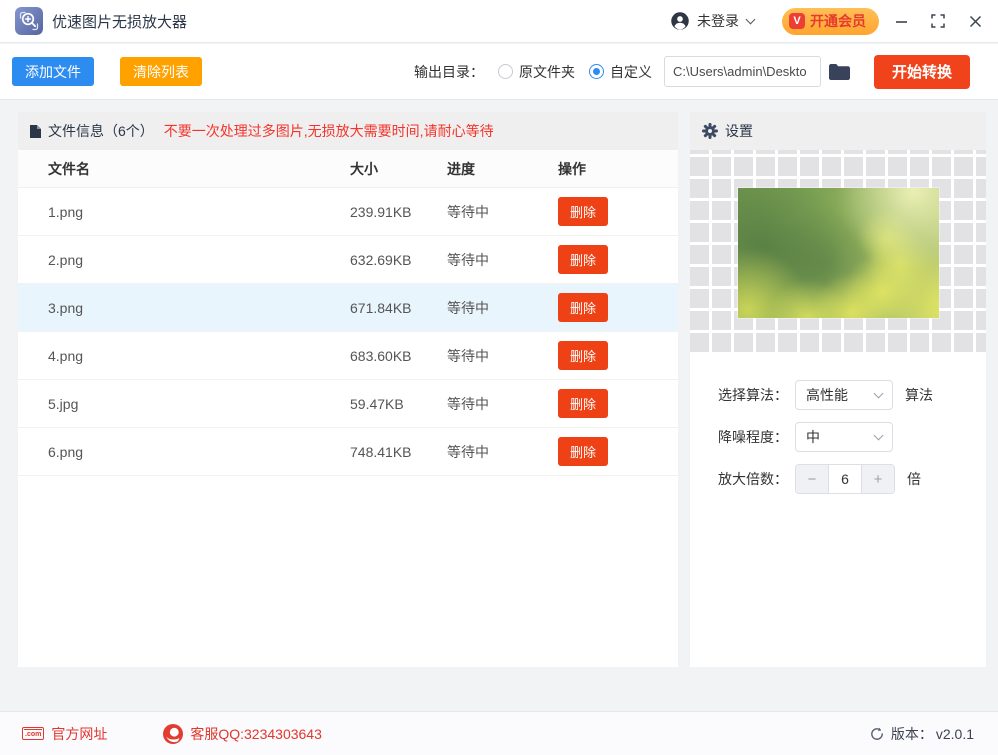 The width and height of the screenshot is (998, 755). I want to click on app-logo-icon, so click(29, 21).